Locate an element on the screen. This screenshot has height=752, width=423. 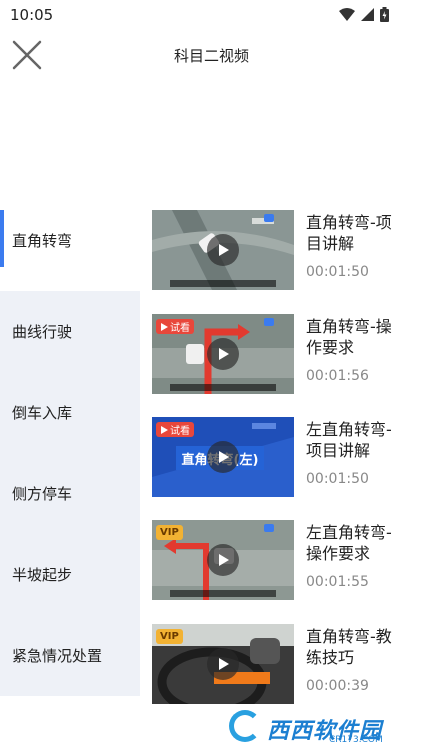
video-title: 左直角转弯-操作要求 is located at coordinates (349, 543).